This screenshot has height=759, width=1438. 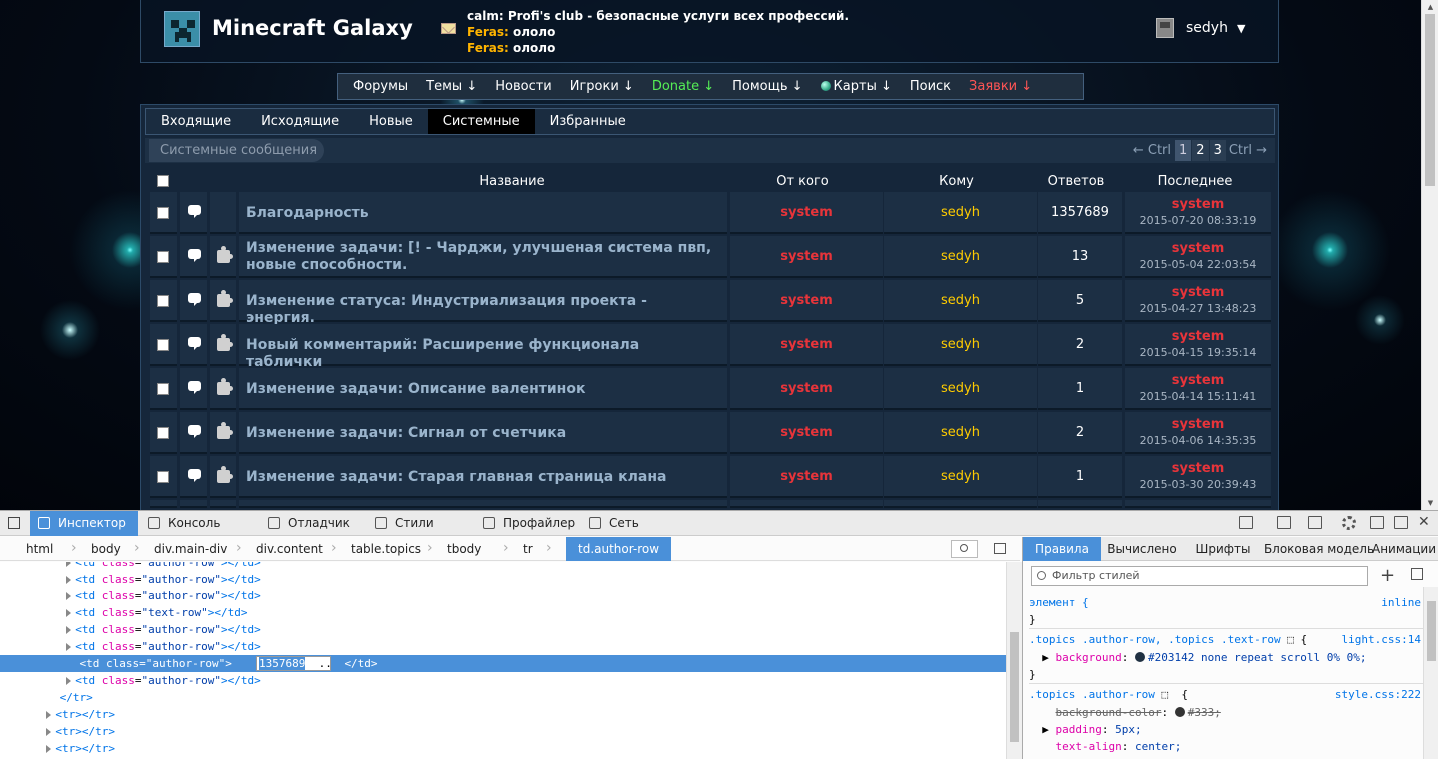 I want to click on devtools-tab: Профайлер, so click(x=527, y=523).